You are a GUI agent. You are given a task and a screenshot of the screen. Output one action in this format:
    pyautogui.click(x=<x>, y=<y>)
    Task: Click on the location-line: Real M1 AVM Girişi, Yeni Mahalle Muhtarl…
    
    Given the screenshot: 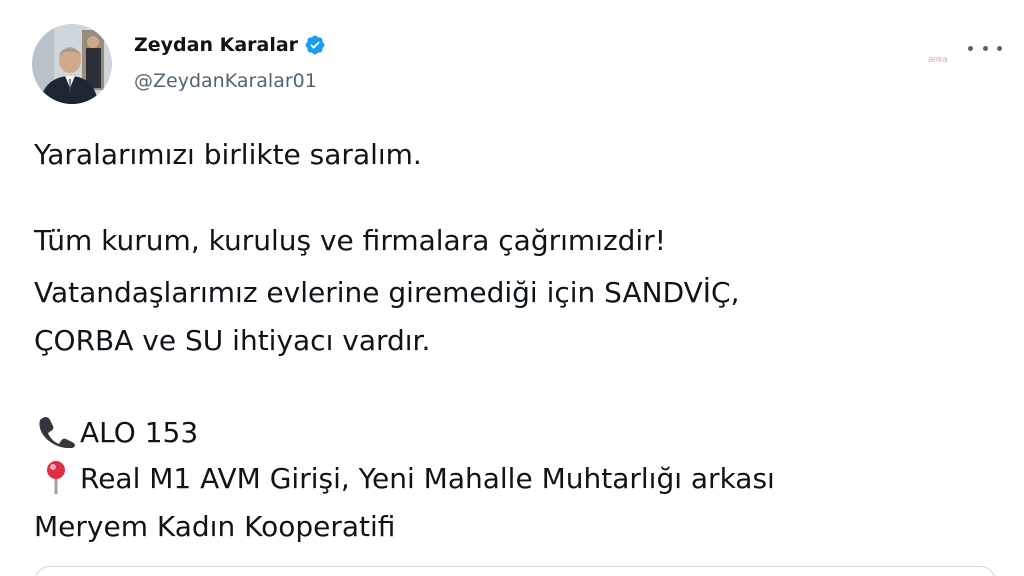 What is the action you would take?
    pyautogui.click(x=404, y=479)
    